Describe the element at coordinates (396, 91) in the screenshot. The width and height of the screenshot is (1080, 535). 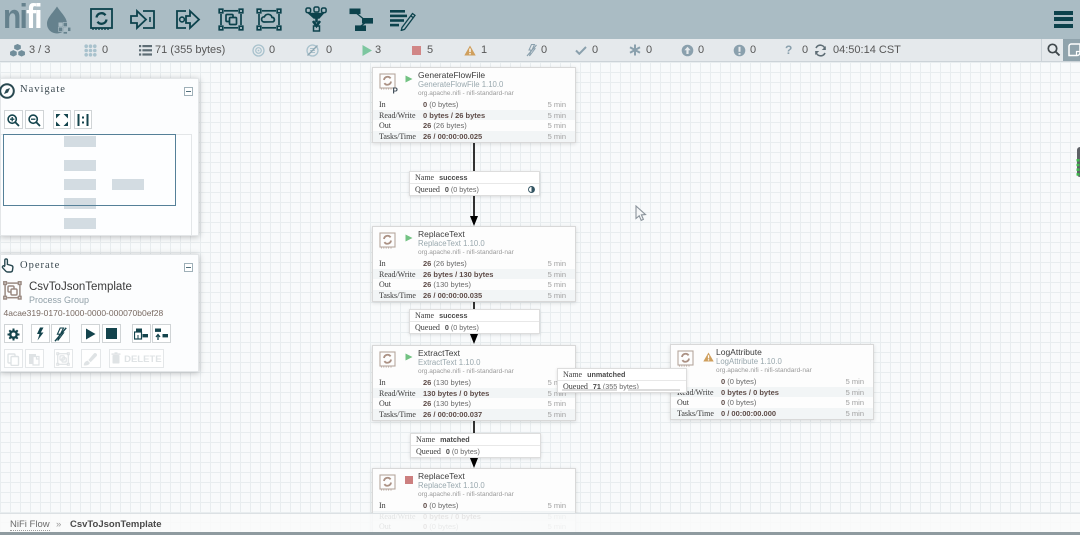
I see `svg-text: P` at that location.